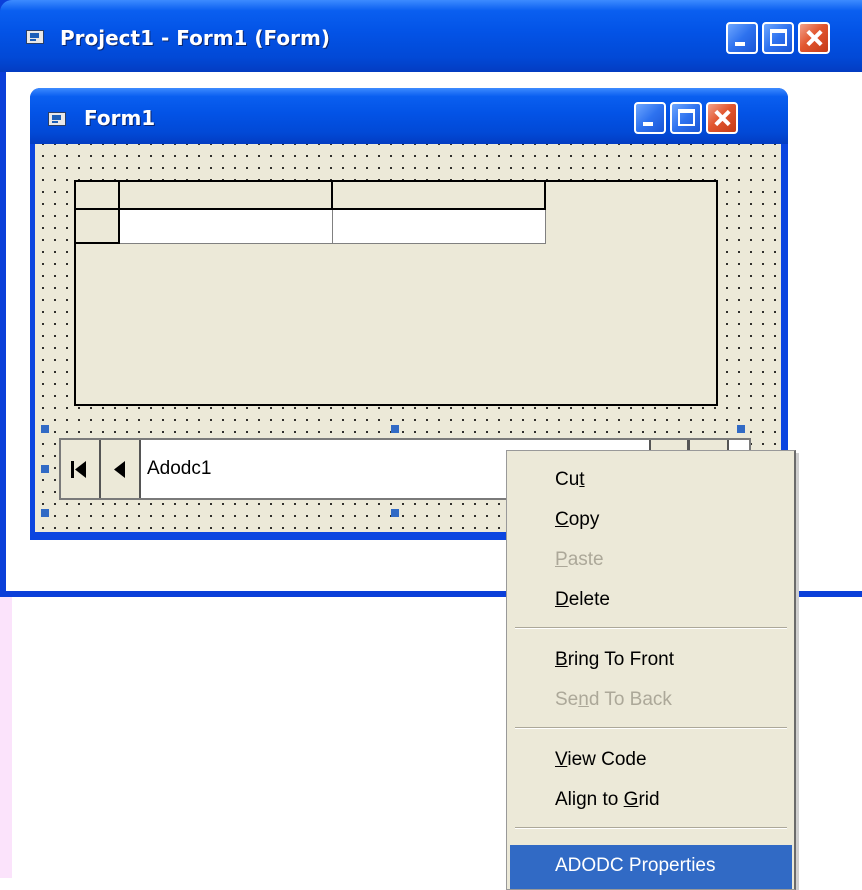 This screenshot has width=862, height=890. What do you see at coordinates (78, 469) in the screenshot?
I see `first-record-icon` at bounding box center [78, 469].